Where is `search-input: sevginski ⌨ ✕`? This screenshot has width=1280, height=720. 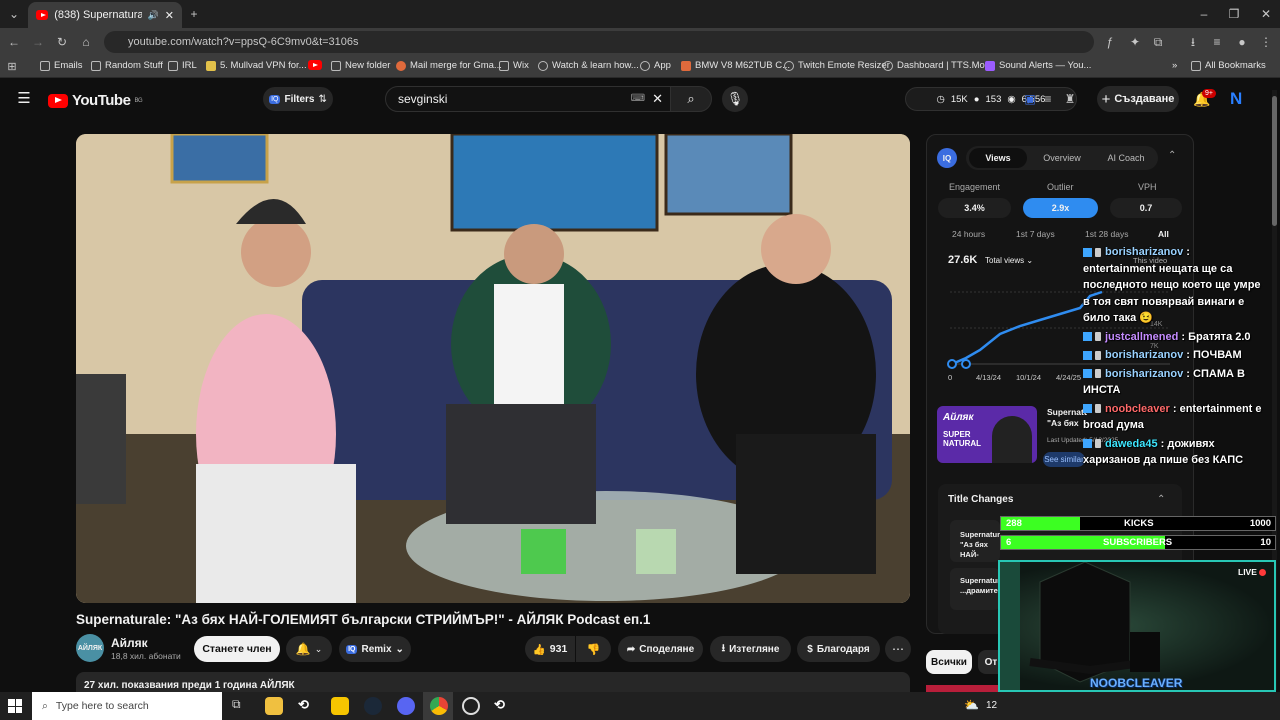 search-input: sevginski ⌨ ✕ is located at coordinates (528, 99).